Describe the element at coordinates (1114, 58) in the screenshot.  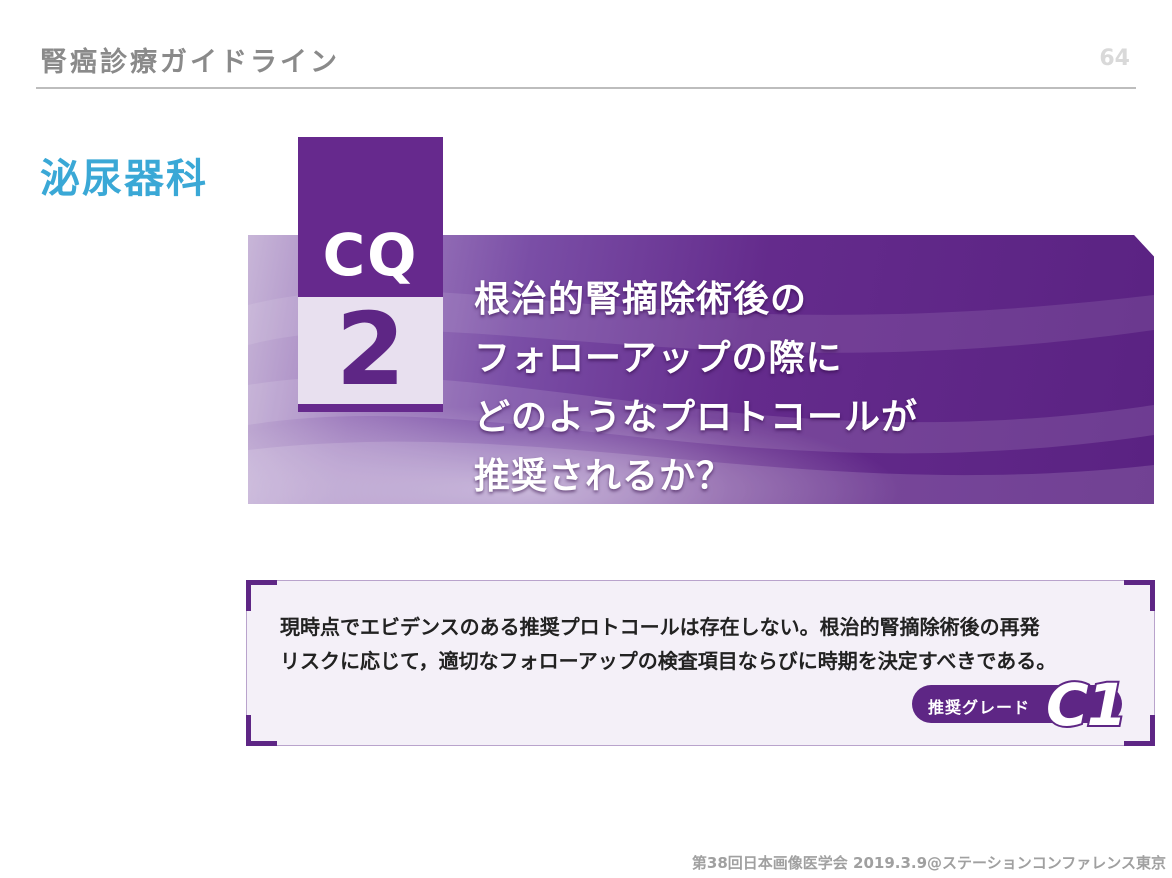
I see `page-number: 64` at that location.